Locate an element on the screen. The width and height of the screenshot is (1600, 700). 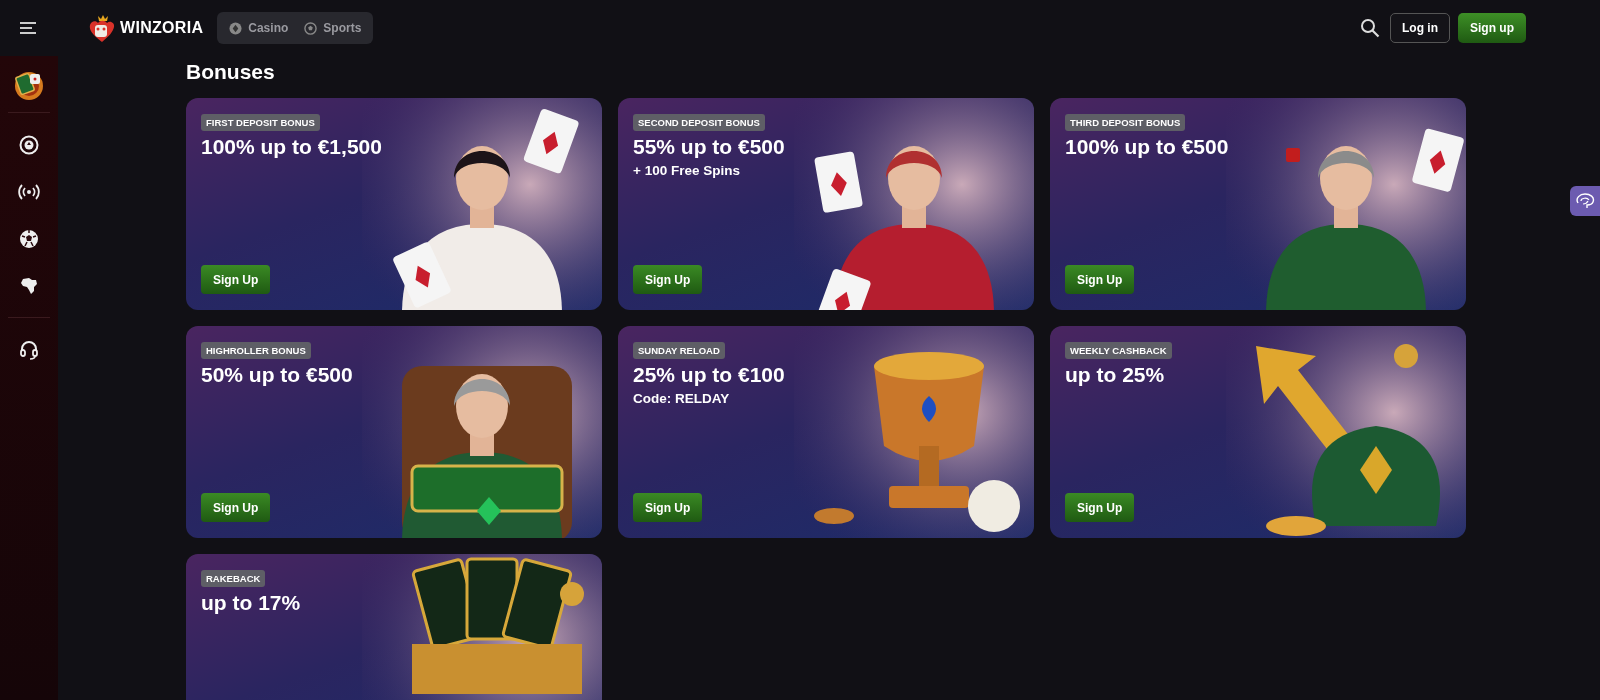
bonus-title: 25% up to €100 is located at coordinates (709, 375).